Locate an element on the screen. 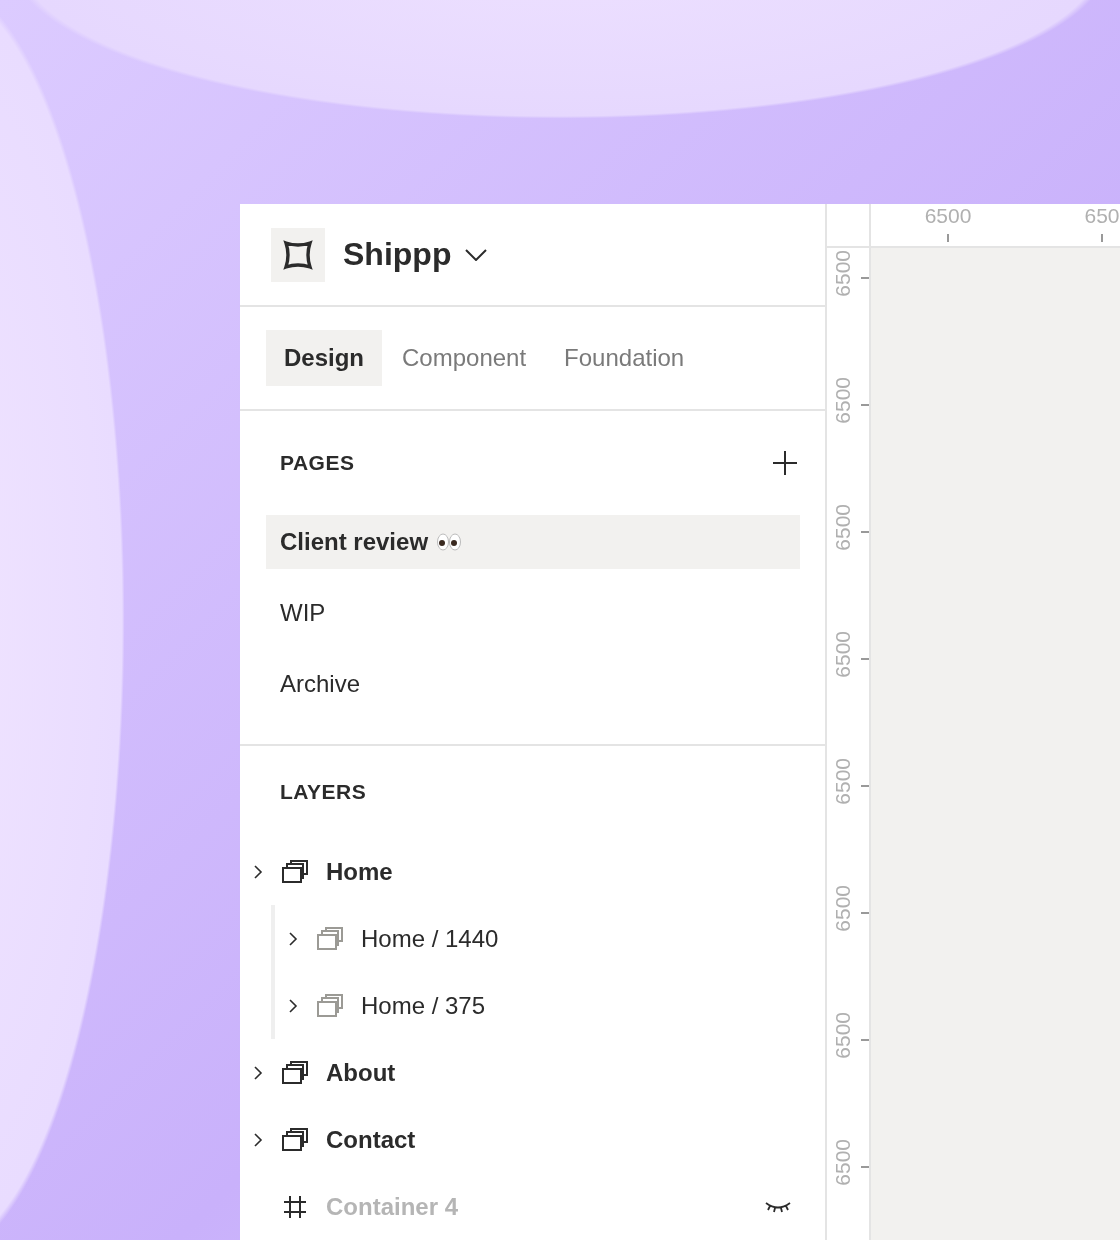 This screenshot has width=1120, height=1240. section-title: PAGES is located at coordinates (317, 463).